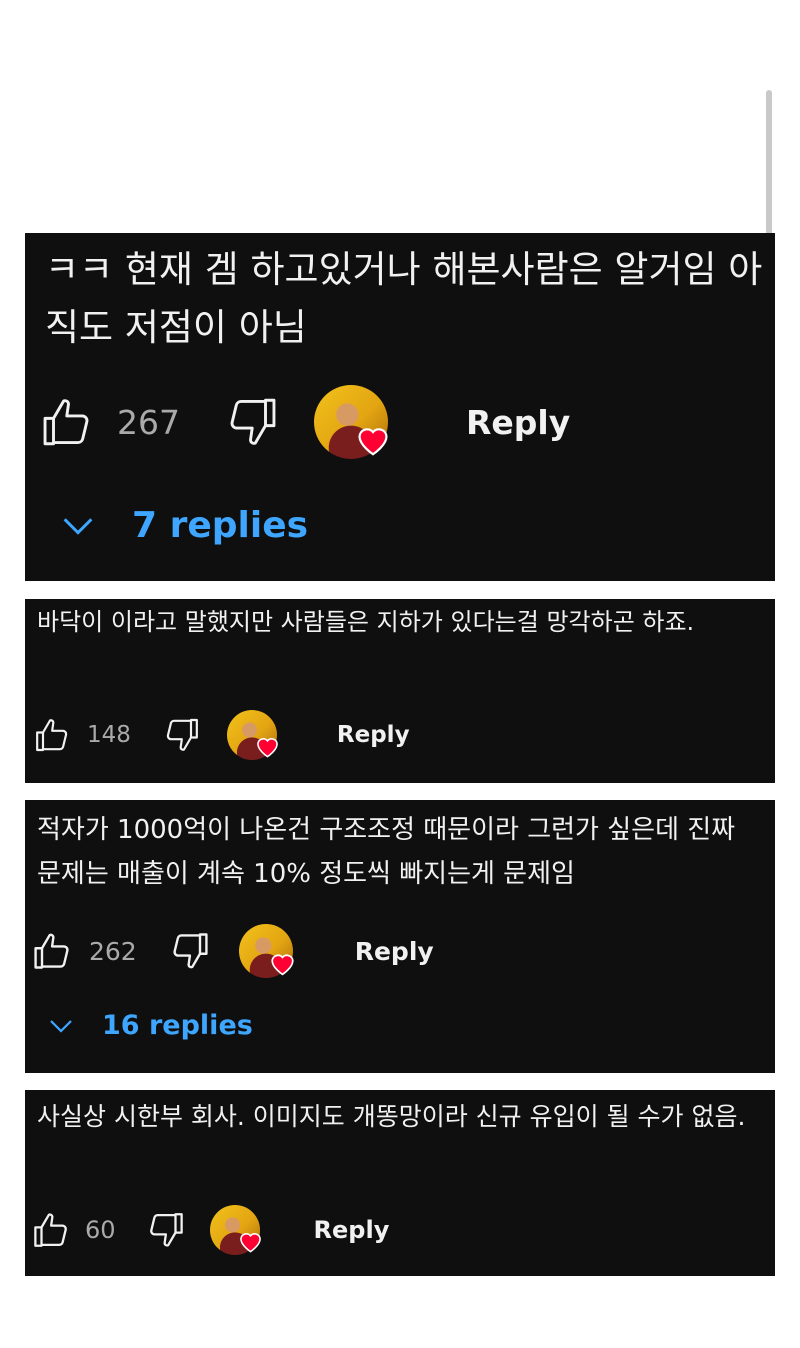 The image size is (800, 1348). Describe the element at coordinates (220, 525) in the screenshot. I see `replies-count-label: 7 replies` at that location.